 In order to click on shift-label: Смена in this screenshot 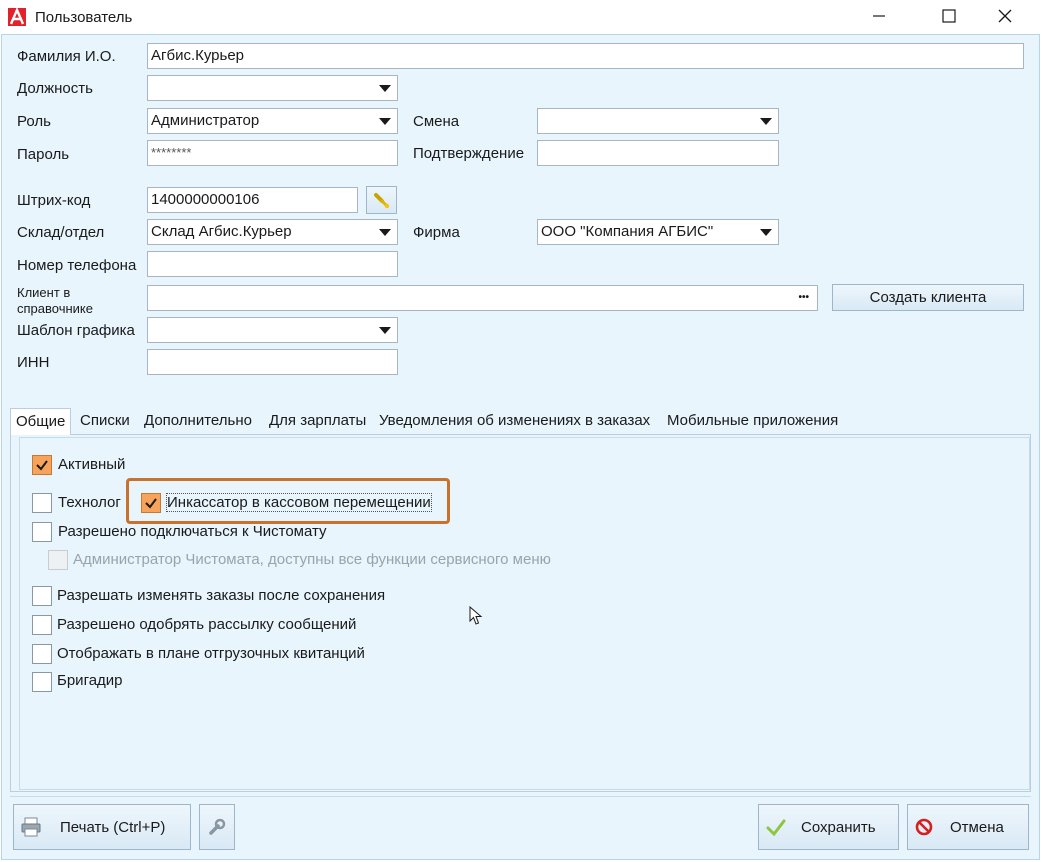, I will do `click(436, 121)`.